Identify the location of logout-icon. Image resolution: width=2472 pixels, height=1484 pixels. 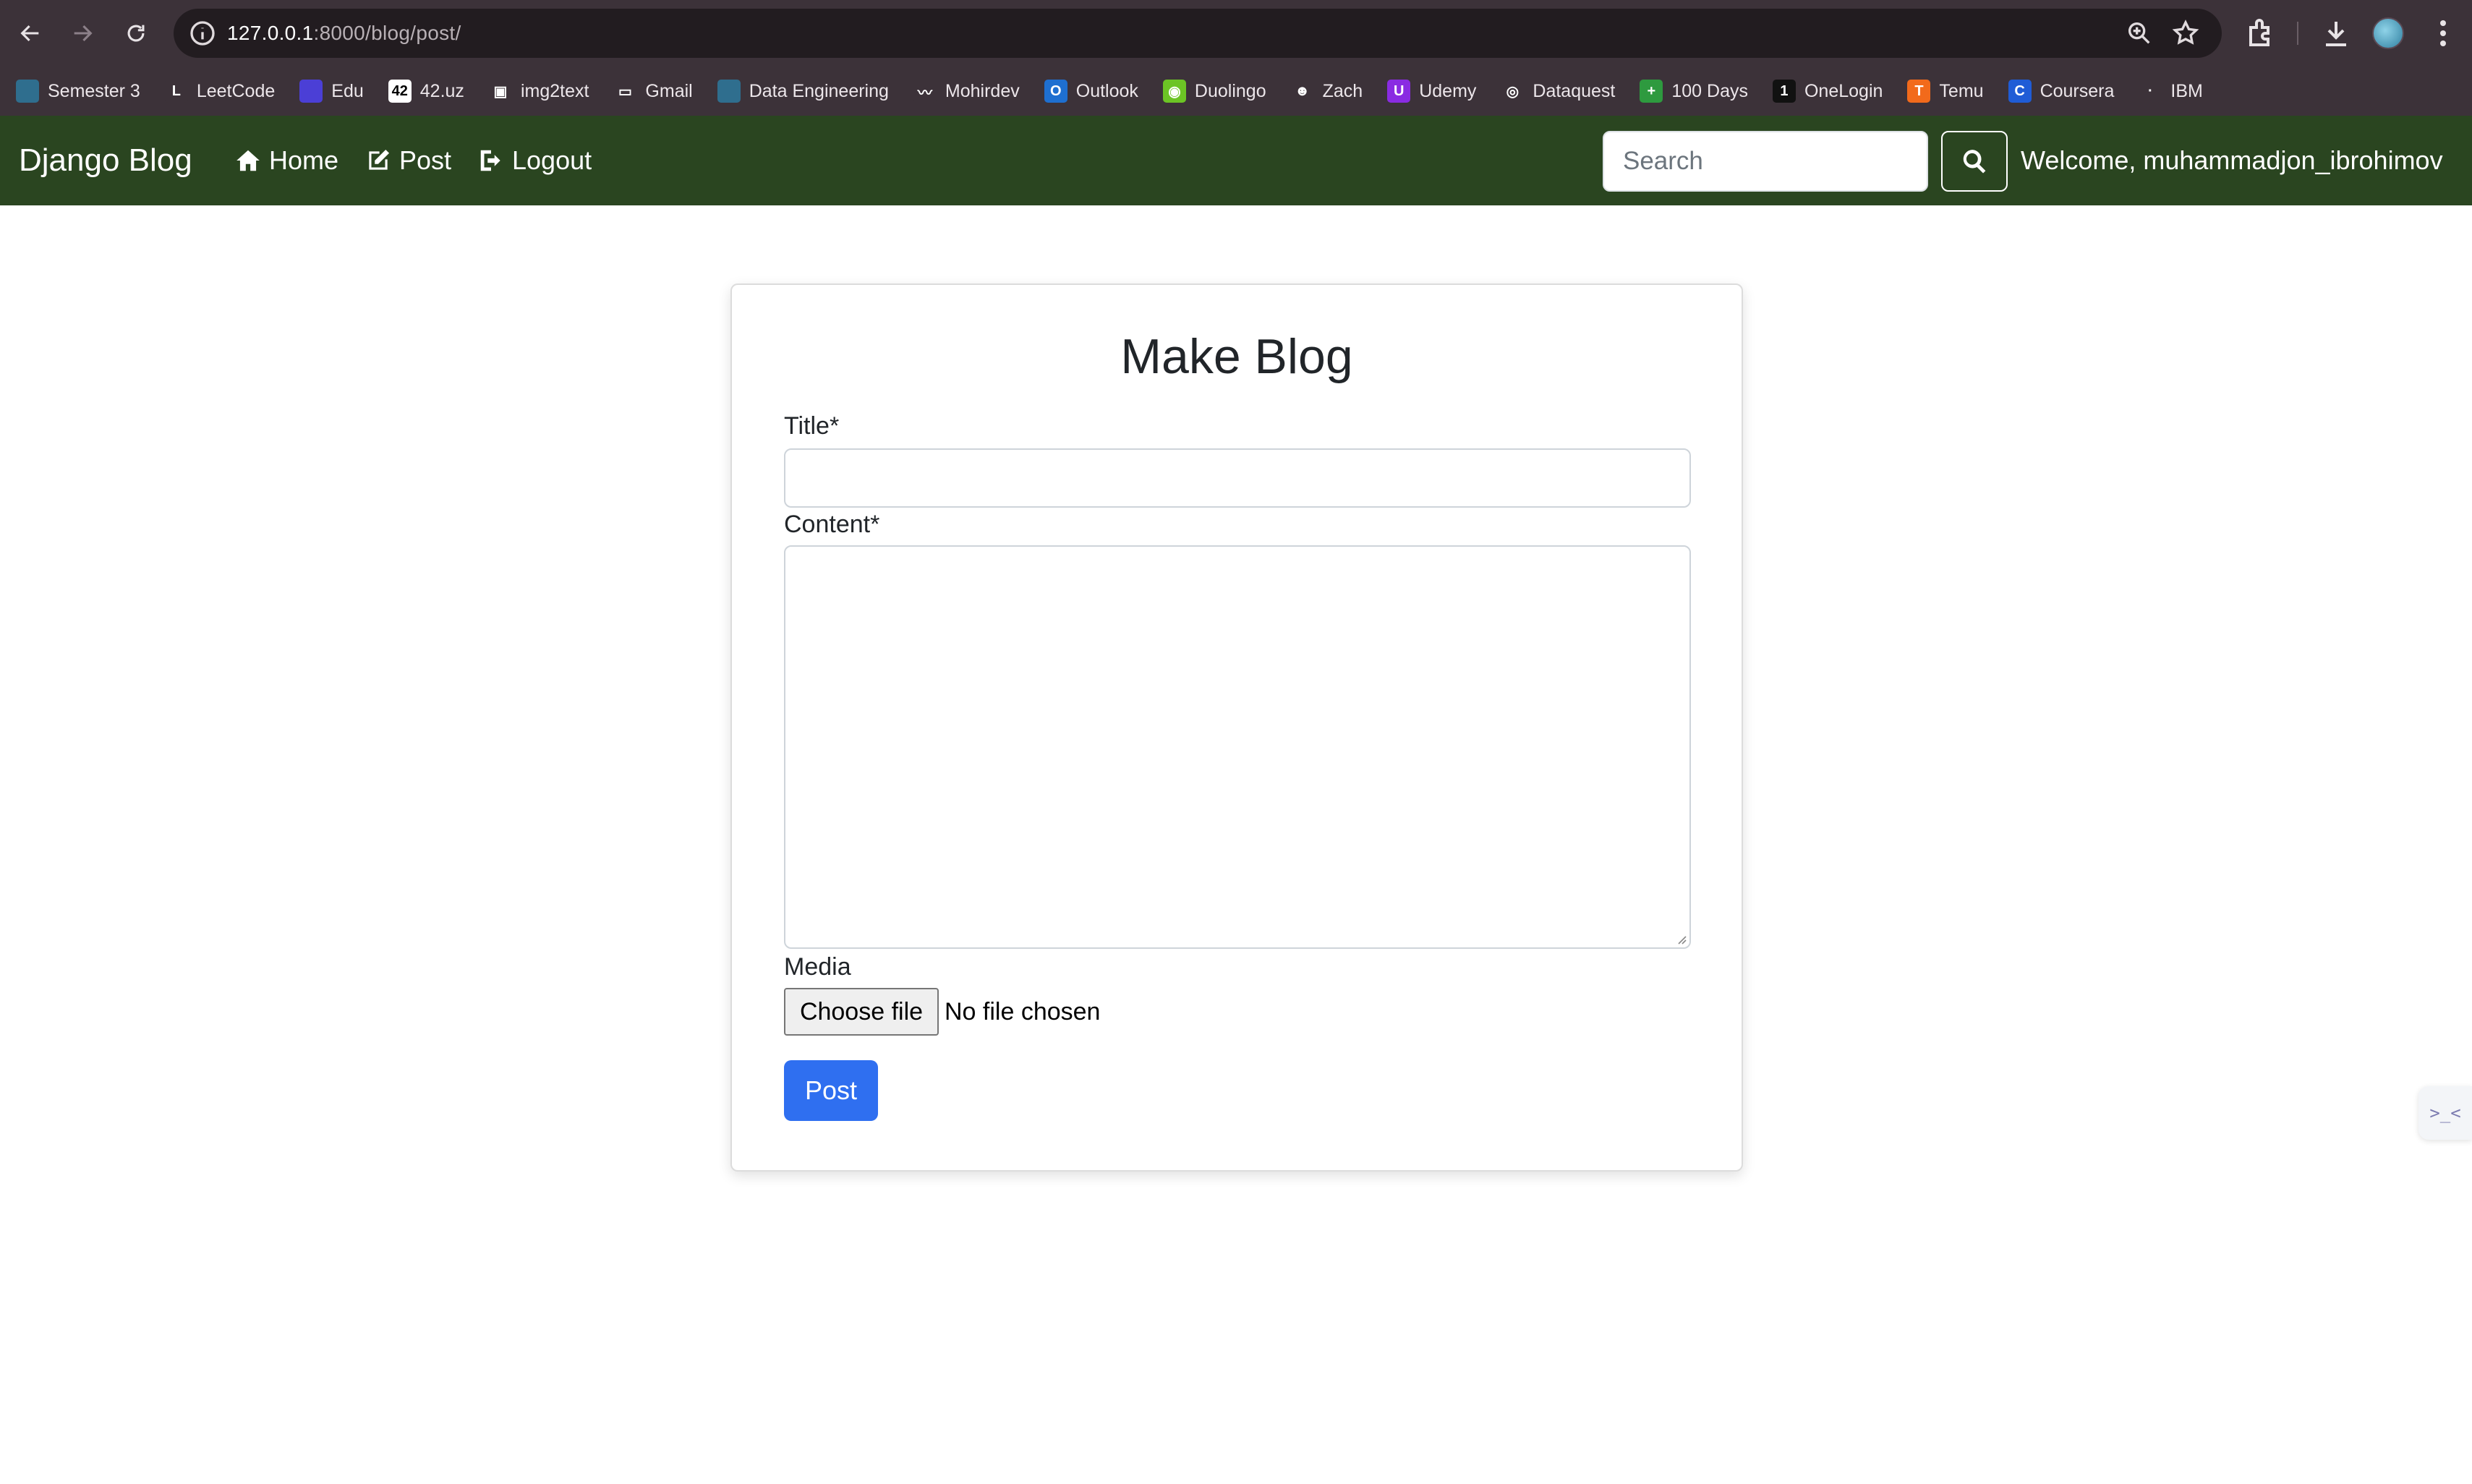
(490, 160).